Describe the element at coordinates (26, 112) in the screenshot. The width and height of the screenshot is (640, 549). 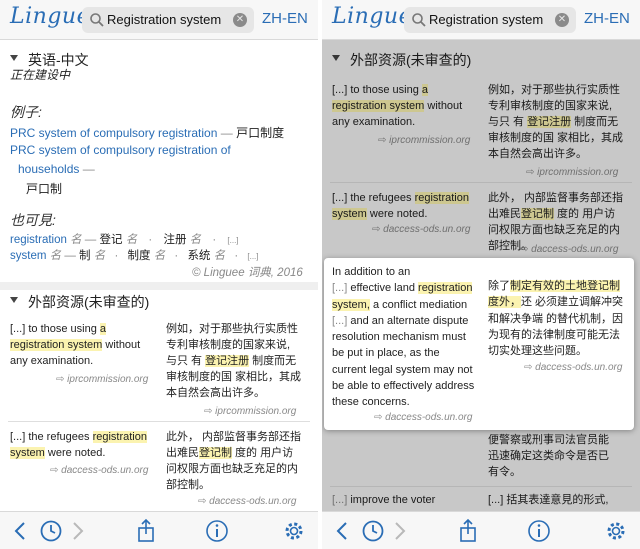
I see `examples-label: 例子:` at that location.